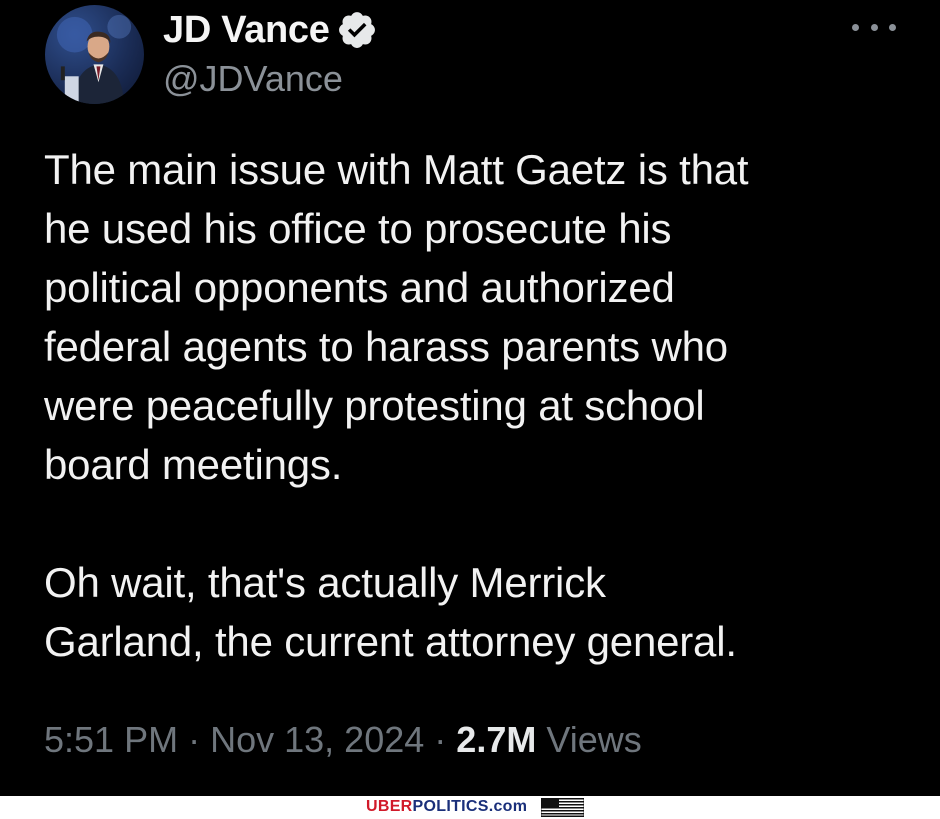 Image resolution: width=940 pixels, height=819 pixels. Describe the element at coordinates (94, 59) in the screenshot. I see `profile-photo-icon` at that location.